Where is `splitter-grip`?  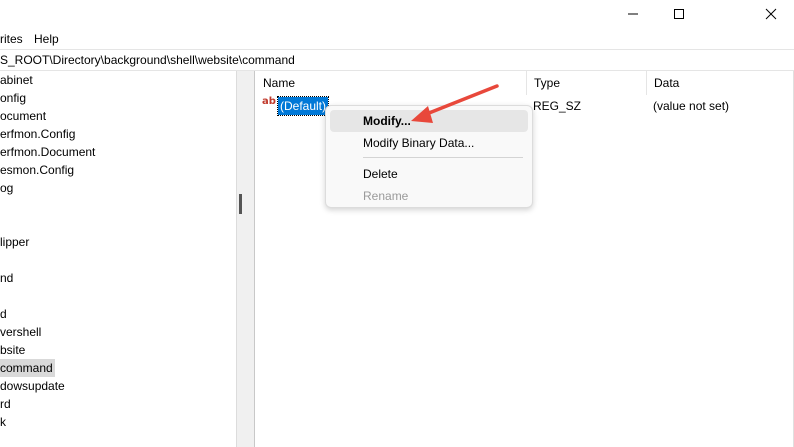
splitter-grip is located at coordinates (240, 204).